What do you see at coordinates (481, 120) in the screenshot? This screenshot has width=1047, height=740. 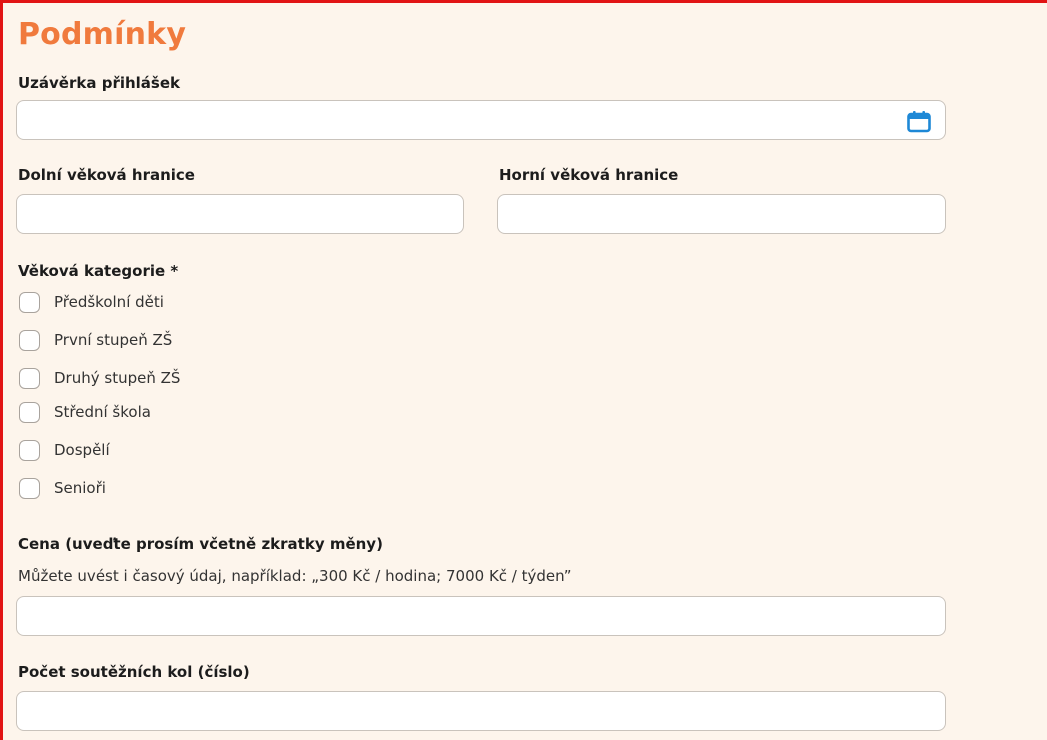 I see `deadline-date-input` at bounding box center [481, 120].